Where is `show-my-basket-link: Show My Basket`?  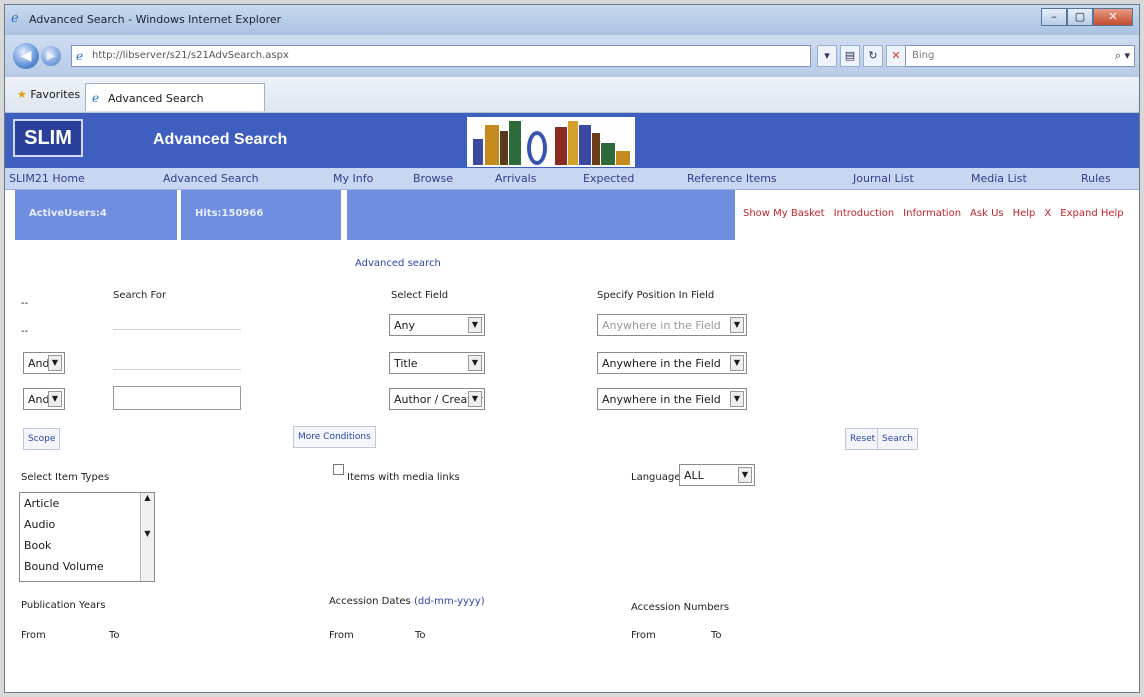 show-my-basket-link: Show My Basket is located at coordinates (784, 213).